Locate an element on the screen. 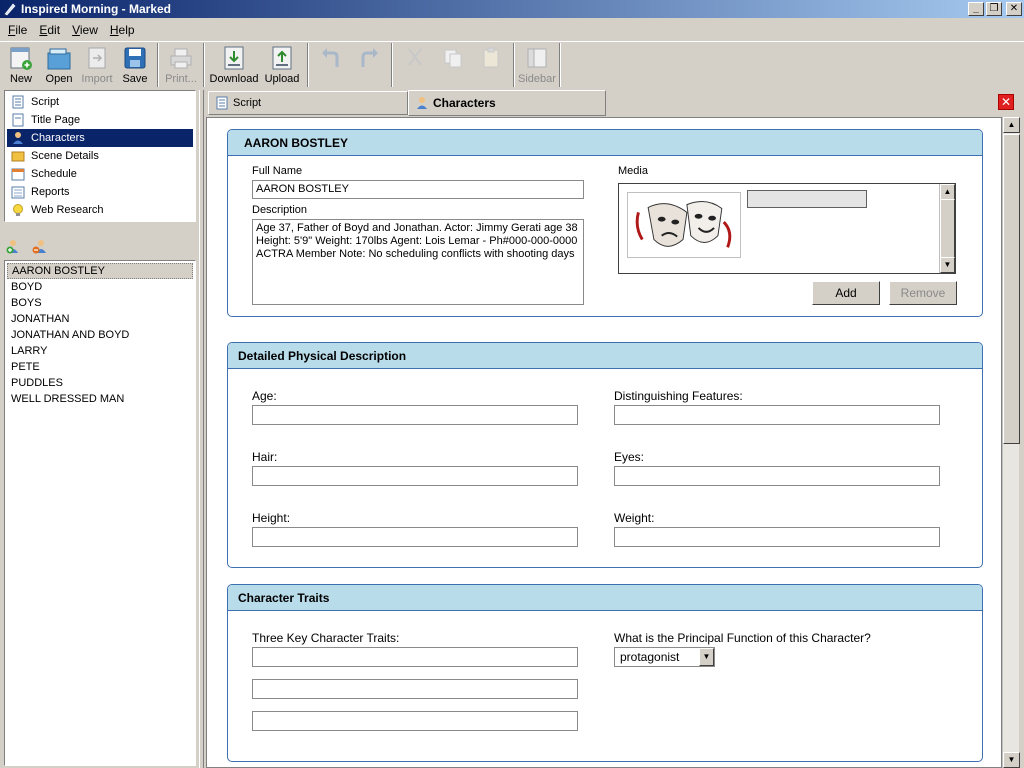 The image size is (1024, 768). nav-item-scene-details: Scene Details is located at coordinates (100, 156).